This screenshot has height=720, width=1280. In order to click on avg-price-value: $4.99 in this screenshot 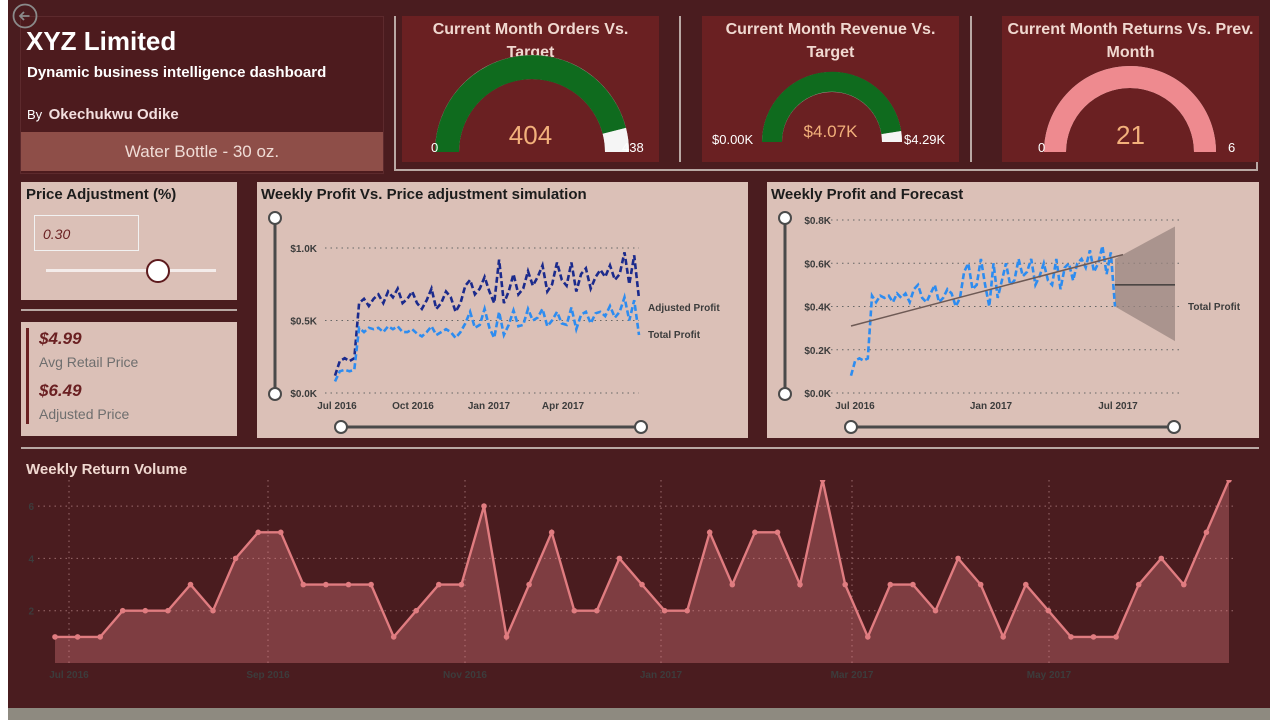, I will do `click(60, 338)`.